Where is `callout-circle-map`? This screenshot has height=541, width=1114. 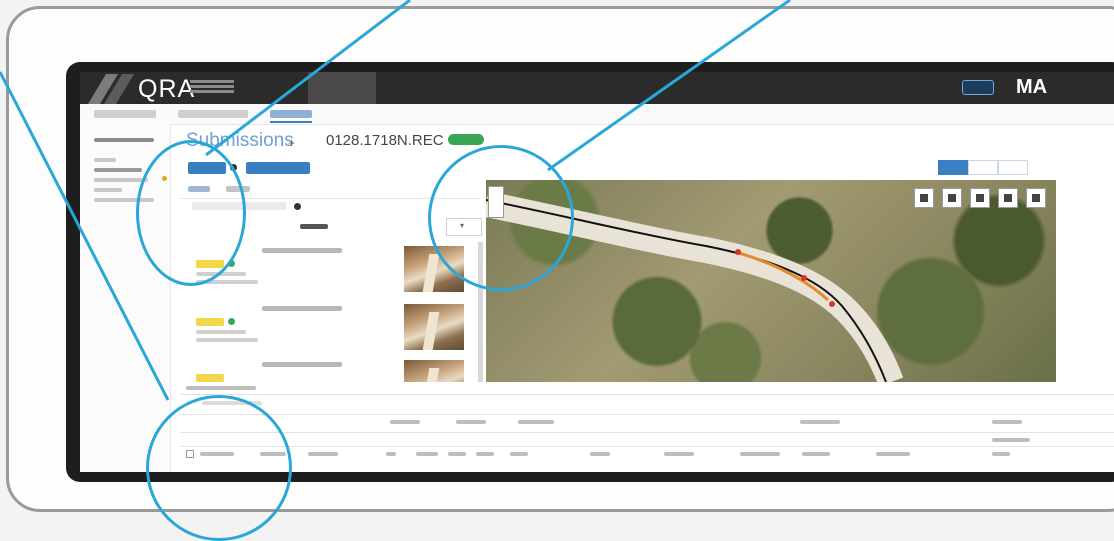
callout-circle-map is located at coordinates (501, 218).